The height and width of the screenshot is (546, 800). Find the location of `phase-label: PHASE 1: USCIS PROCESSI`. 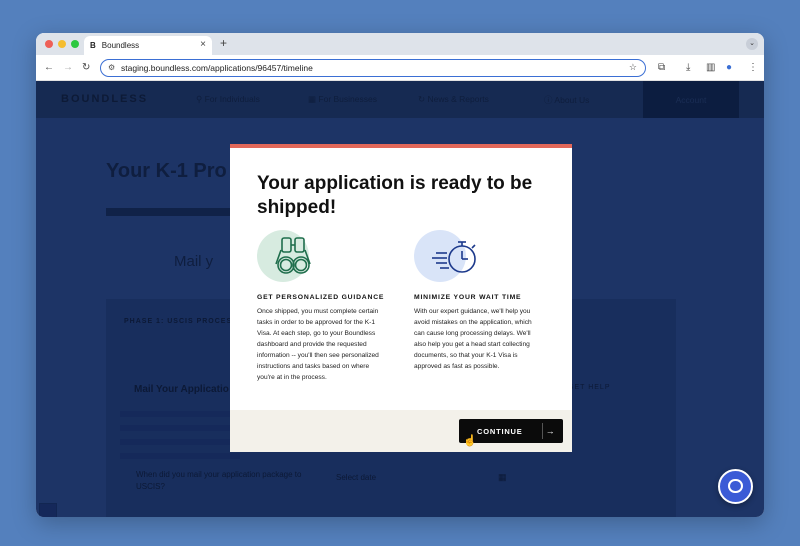

phase-label: PHASE 1: USCIS PROCESSI is located at coordinates (182, 321).